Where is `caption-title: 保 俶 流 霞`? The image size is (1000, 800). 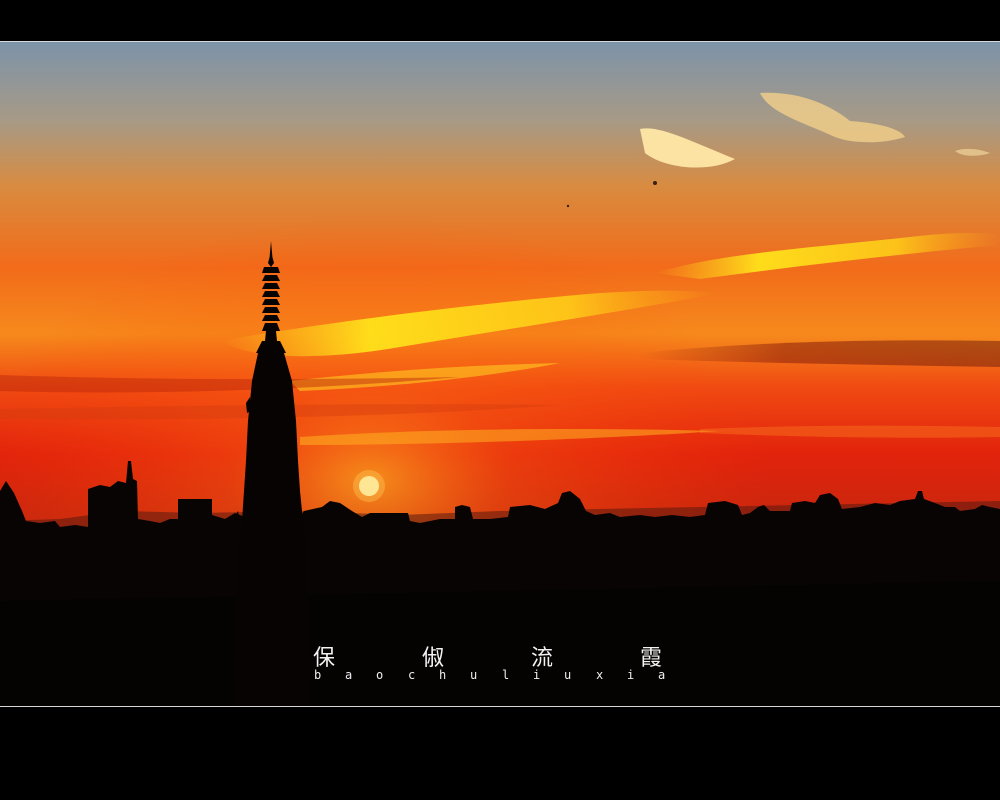 caption-title: 保 俶 流 霞 is located at coordinates (495, 655).